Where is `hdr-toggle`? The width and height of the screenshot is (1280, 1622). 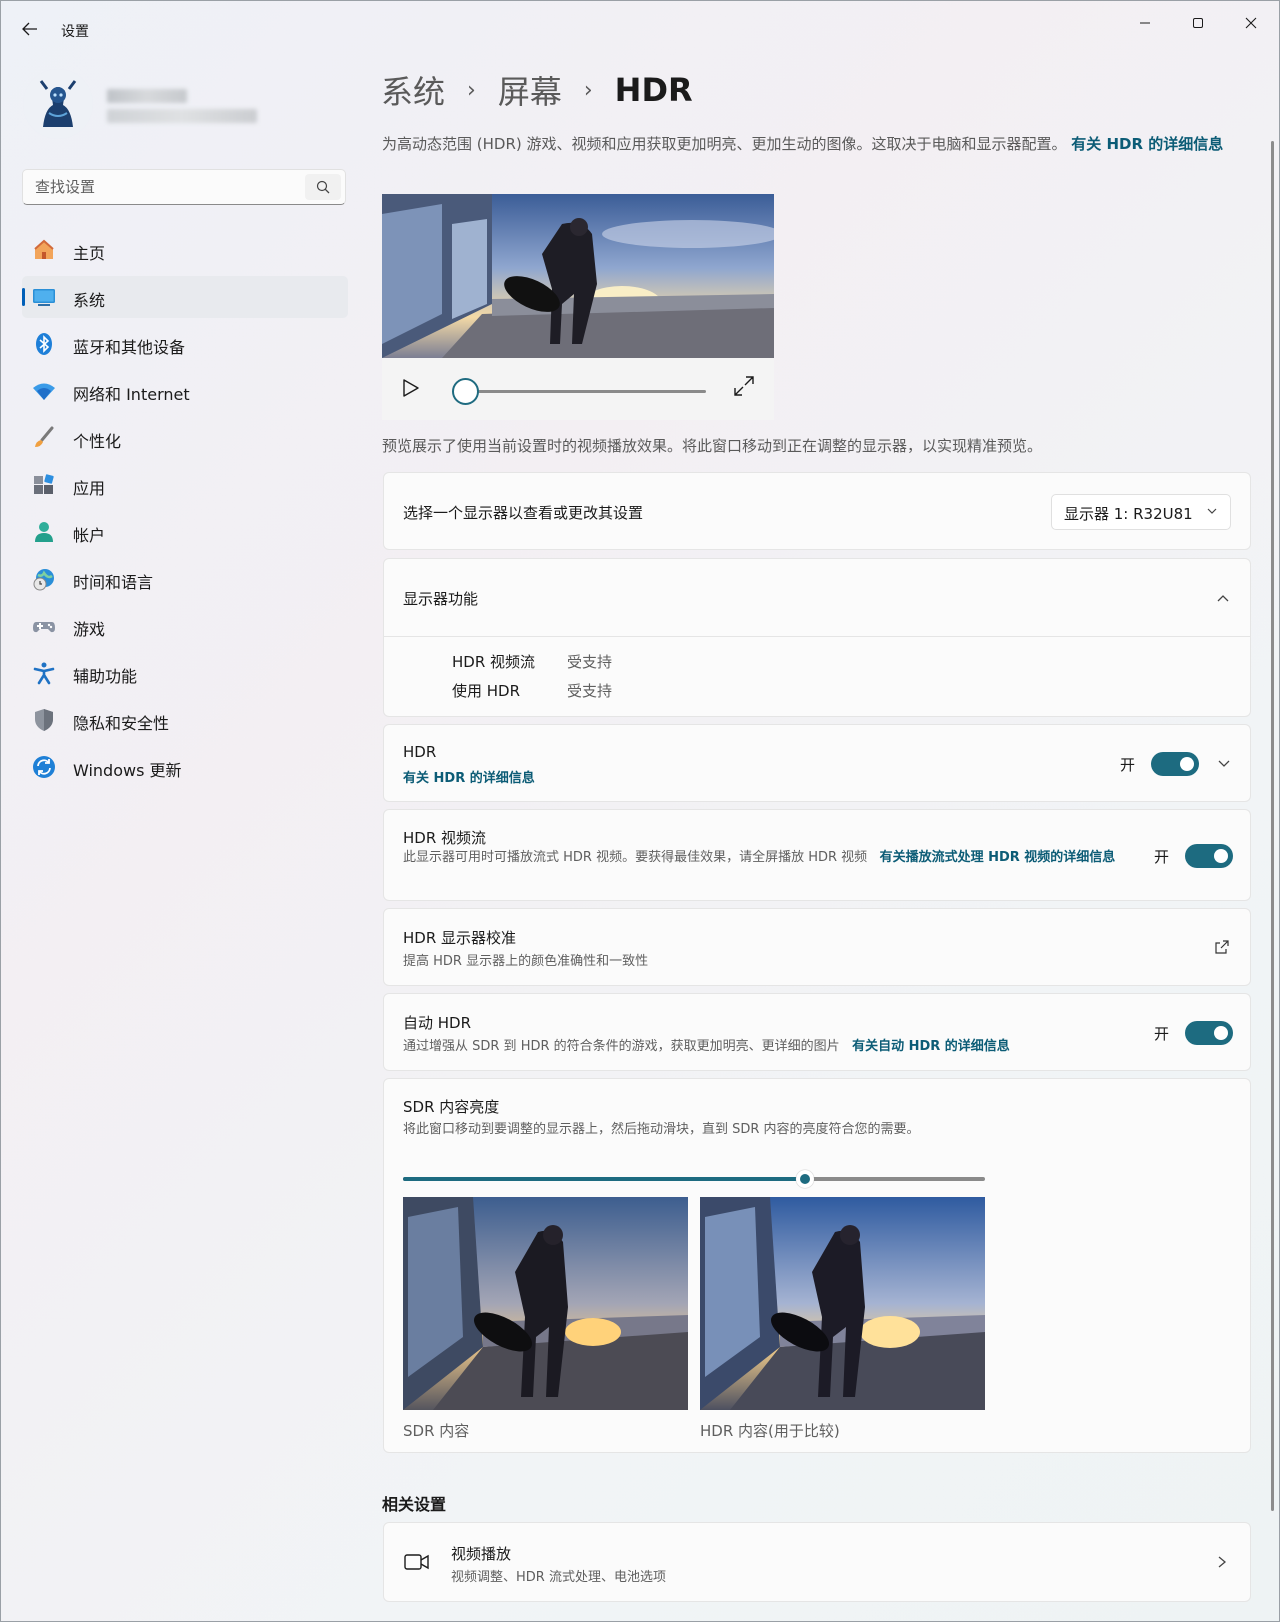 hdr-toggle is located at coordinates (1175, 764).